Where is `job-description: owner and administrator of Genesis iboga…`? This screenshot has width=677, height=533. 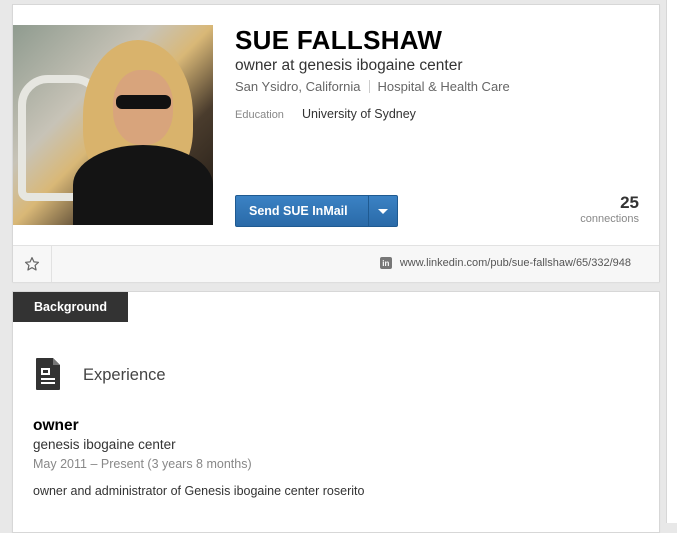
job-description: owner and administrator of Genesis iboga… is located at coordinates (199, 491).